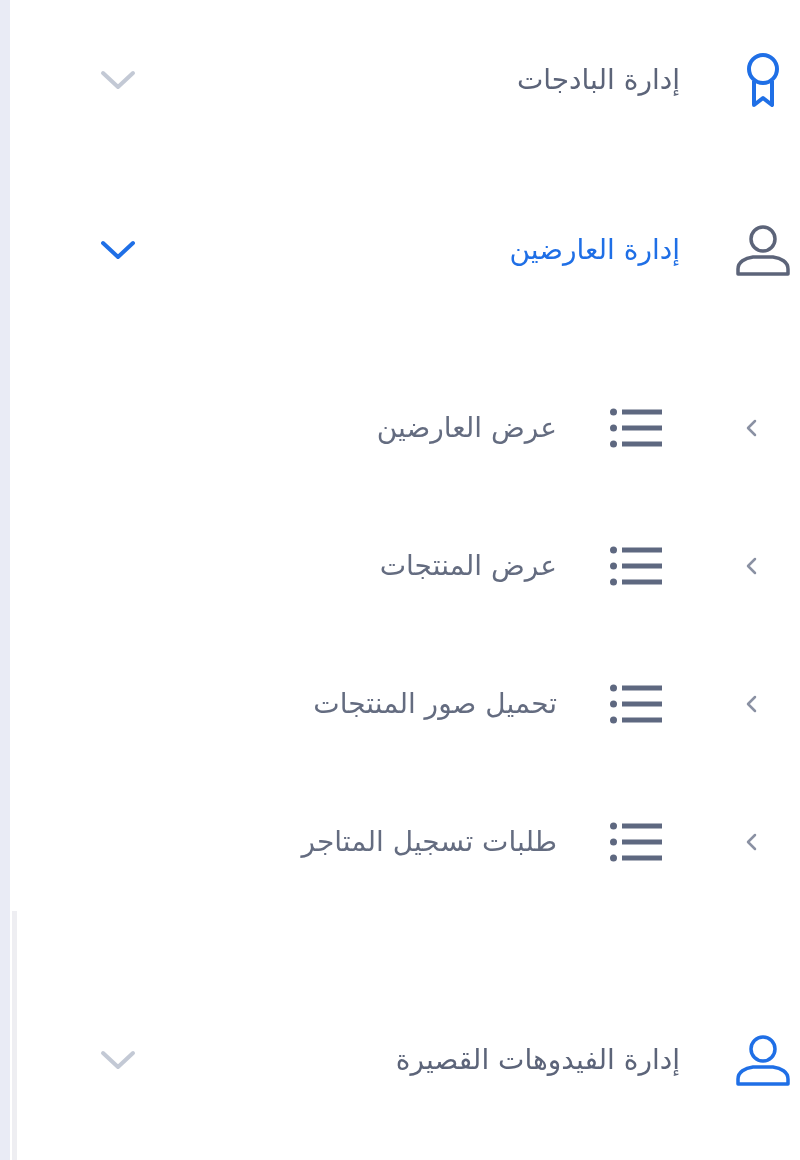 The height and width of the screenshot is (1160, 800). Describe the element at coordinates (468, 566) in the screenshot. I see `submenu-label: عرض المنتجات` at that location.